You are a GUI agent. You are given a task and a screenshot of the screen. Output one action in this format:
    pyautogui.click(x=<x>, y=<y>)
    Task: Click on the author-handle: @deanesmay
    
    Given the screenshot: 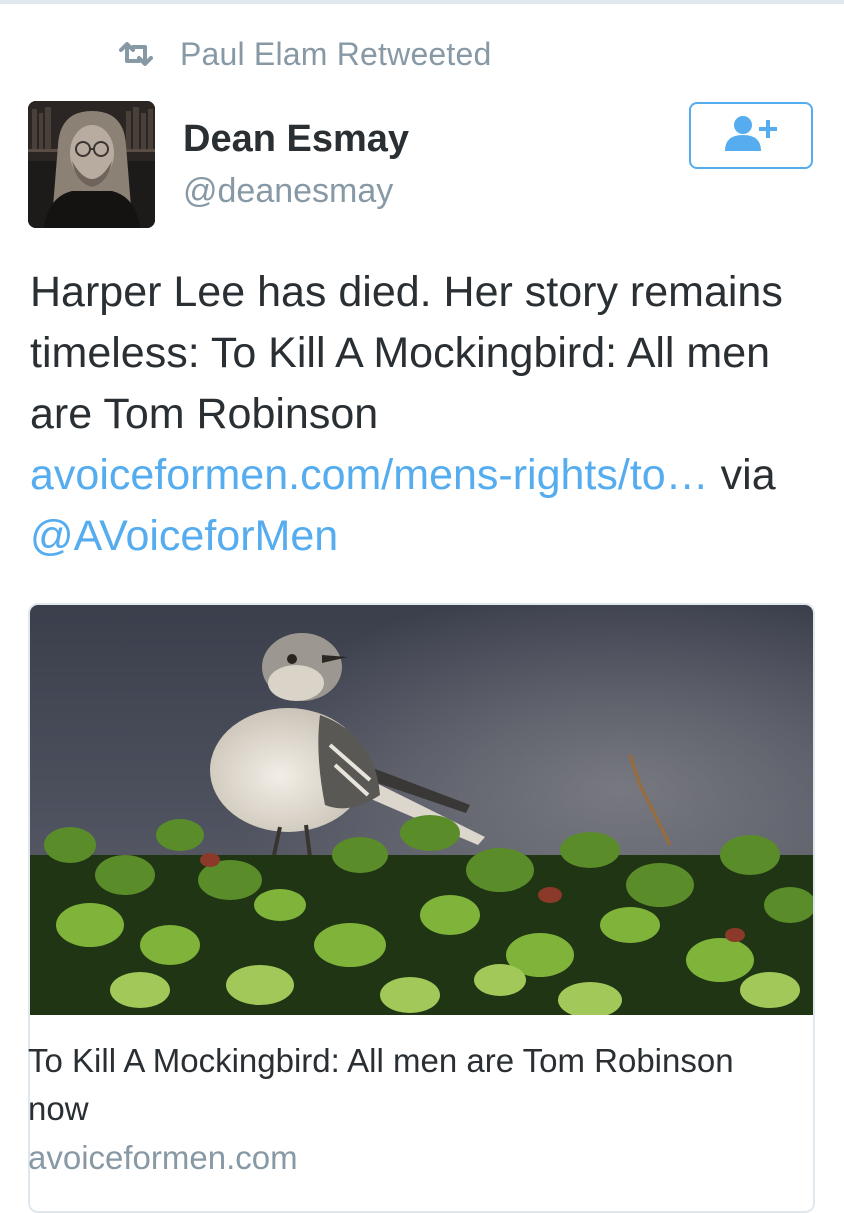 What is the action you would take?
    pyautogui.click(x=288, y=191)
    